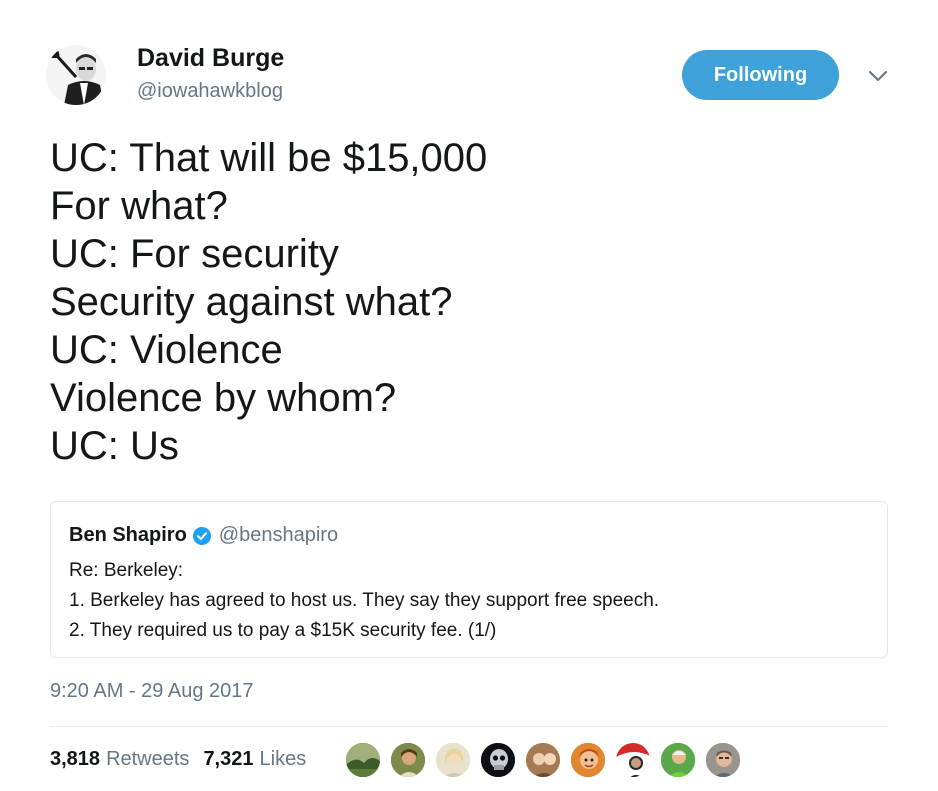 This screenshot has width=938, height=791. I want to click on following-button: Following, so click(760, 75).